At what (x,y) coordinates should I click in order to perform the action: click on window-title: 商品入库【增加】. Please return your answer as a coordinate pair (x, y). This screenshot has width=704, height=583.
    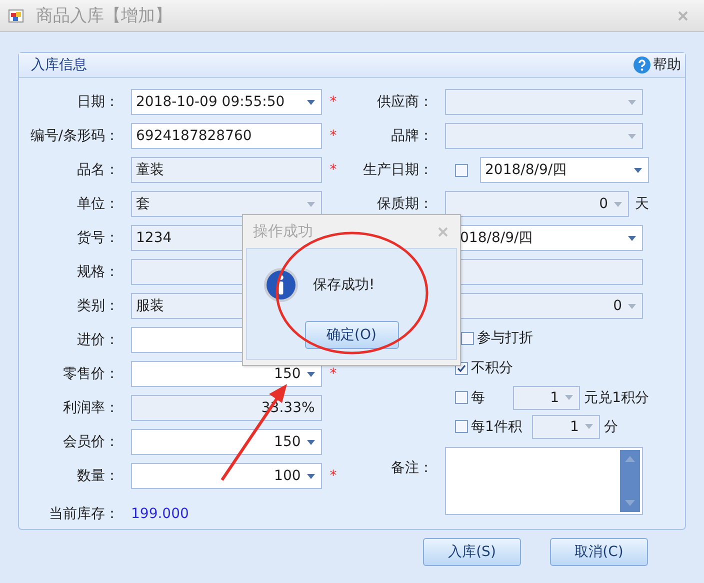
    Looking at the image, I should click on (104, 16).